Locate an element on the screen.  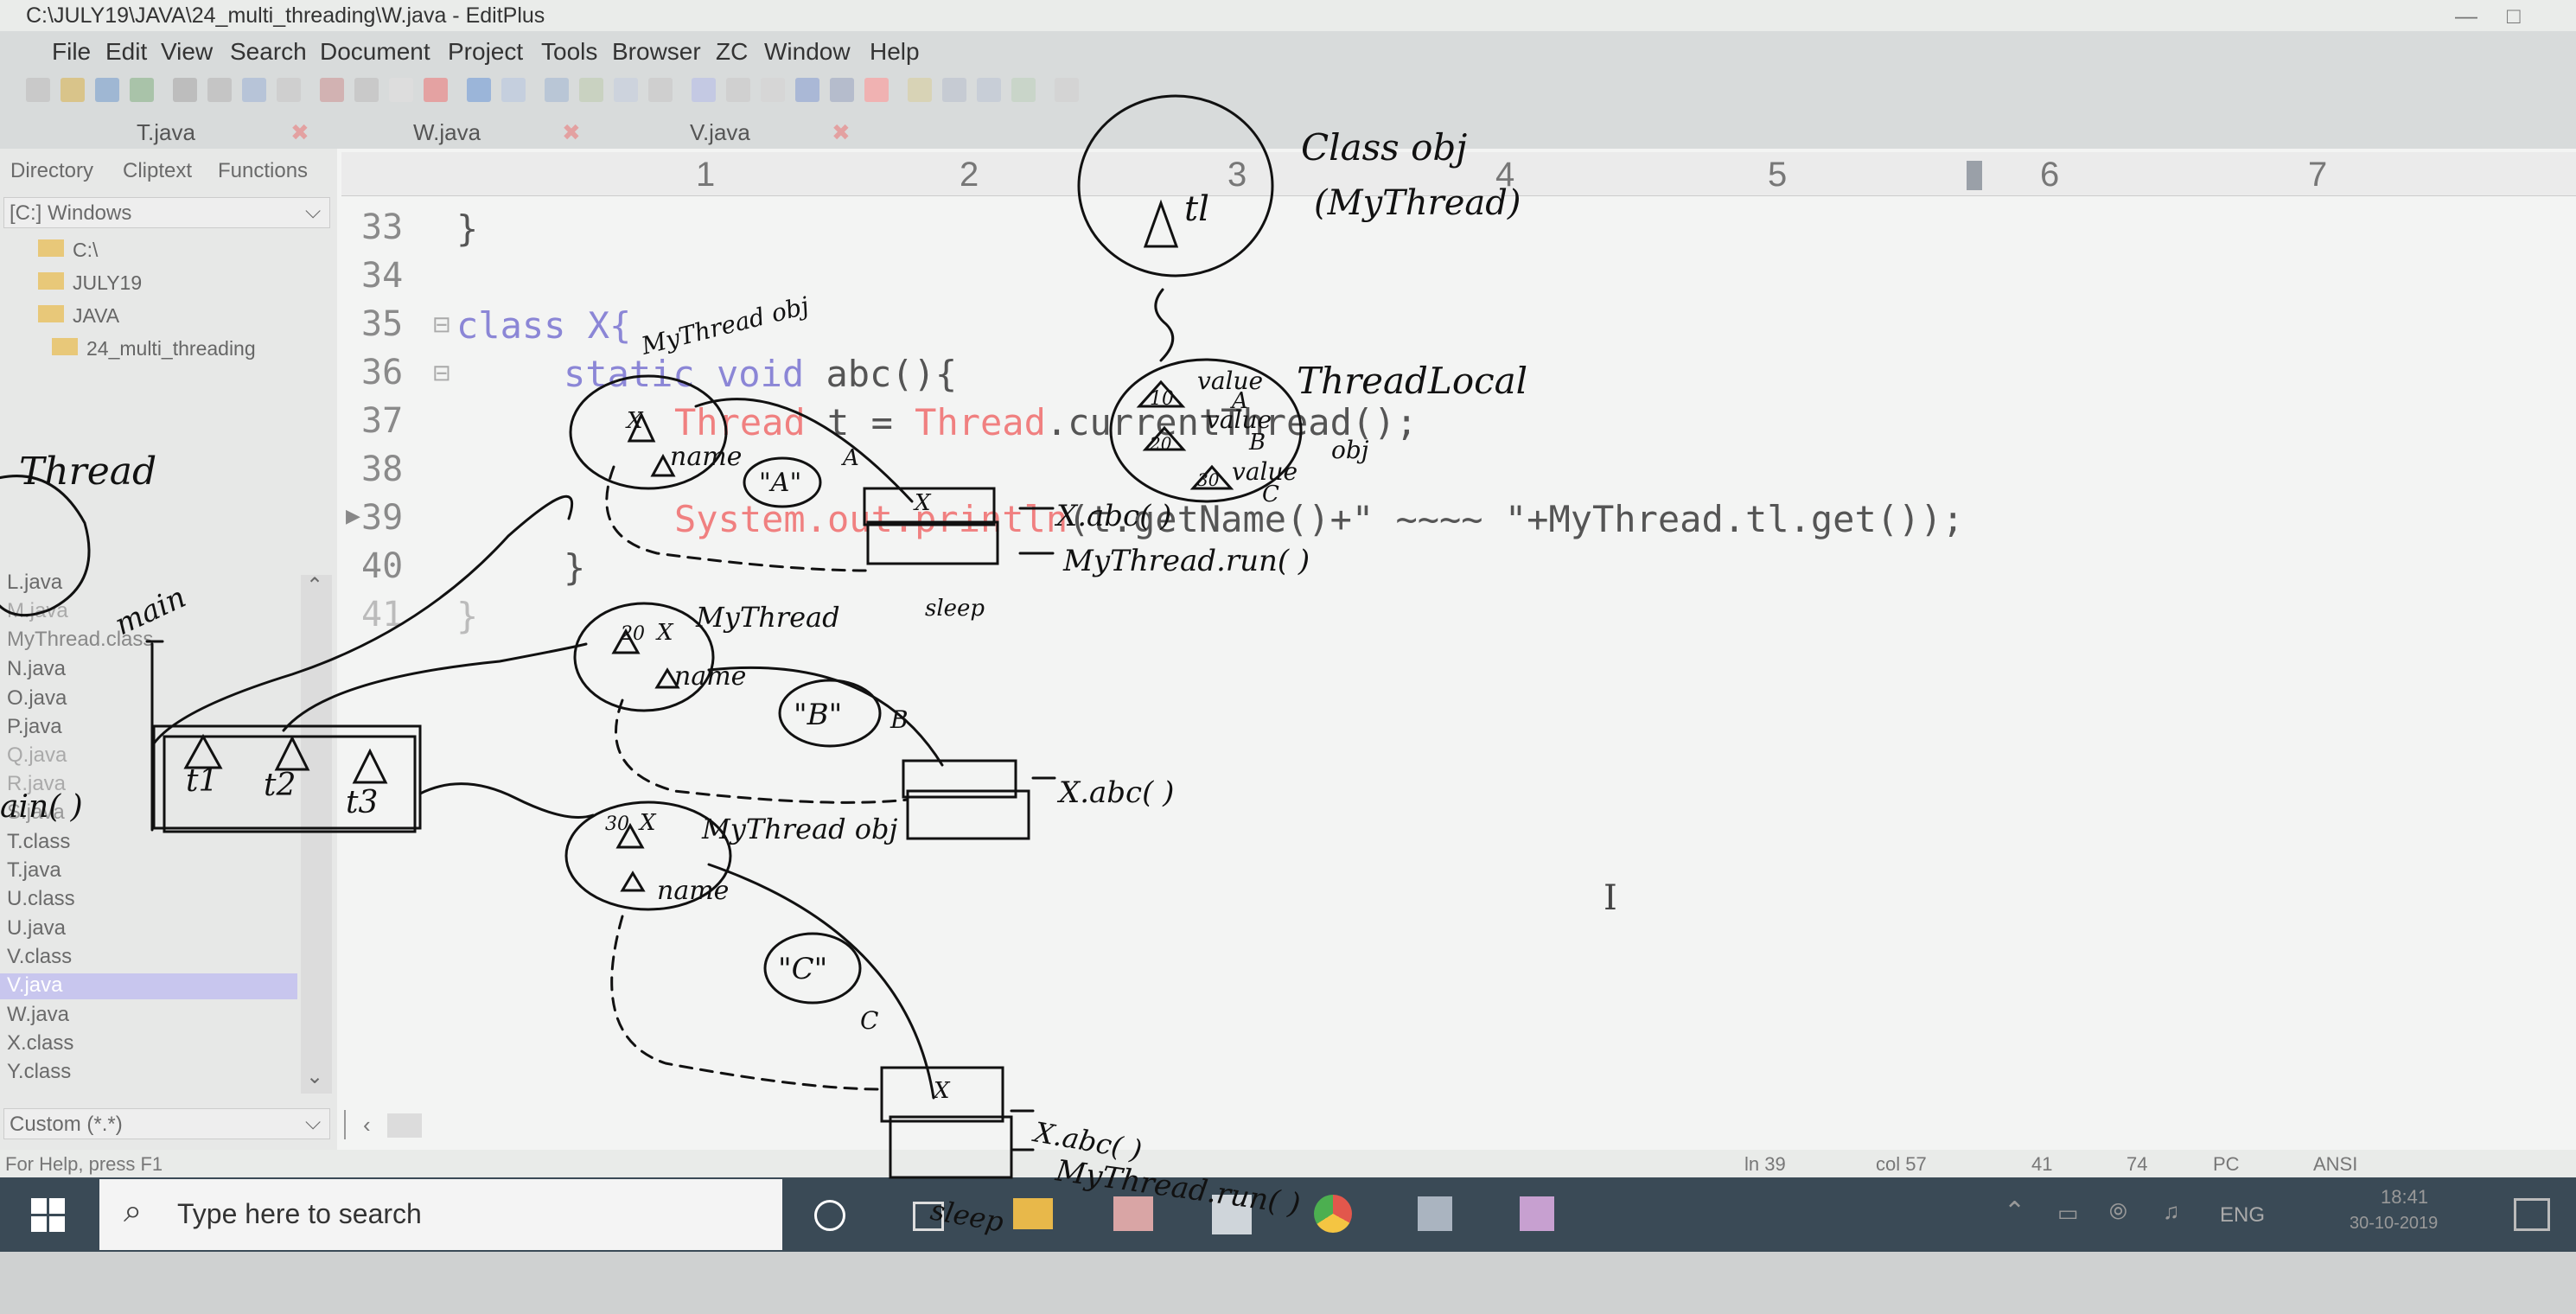
language-indicator: ENG is located at coordinates (2242, 1215).